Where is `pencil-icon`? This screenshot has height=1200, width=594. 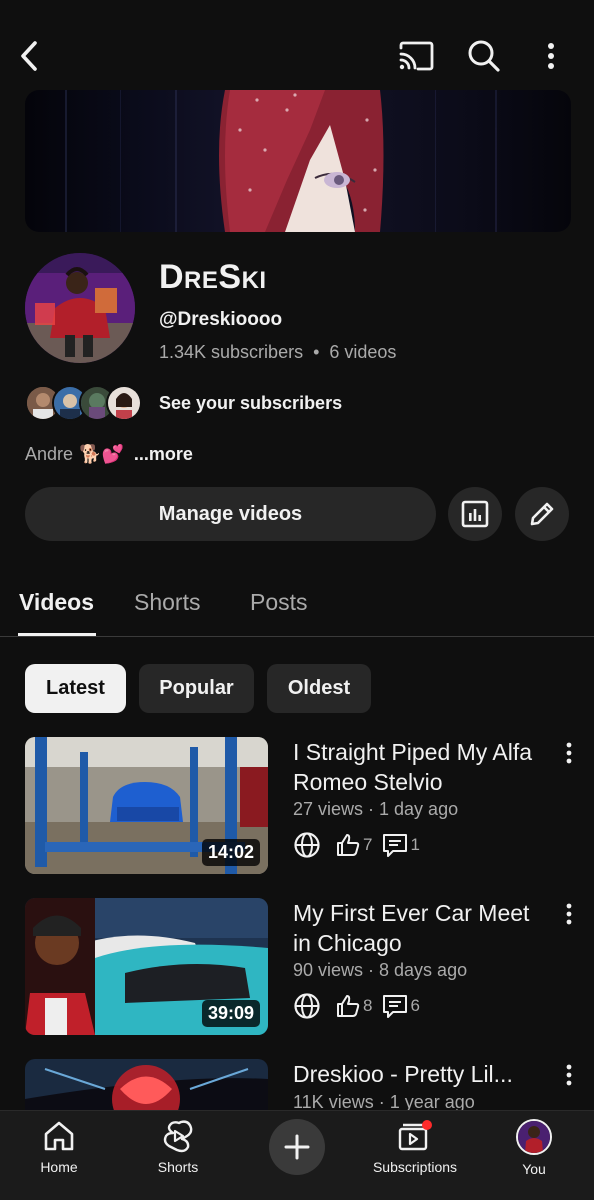 pencil-icon is located at coordinates (542, 514).